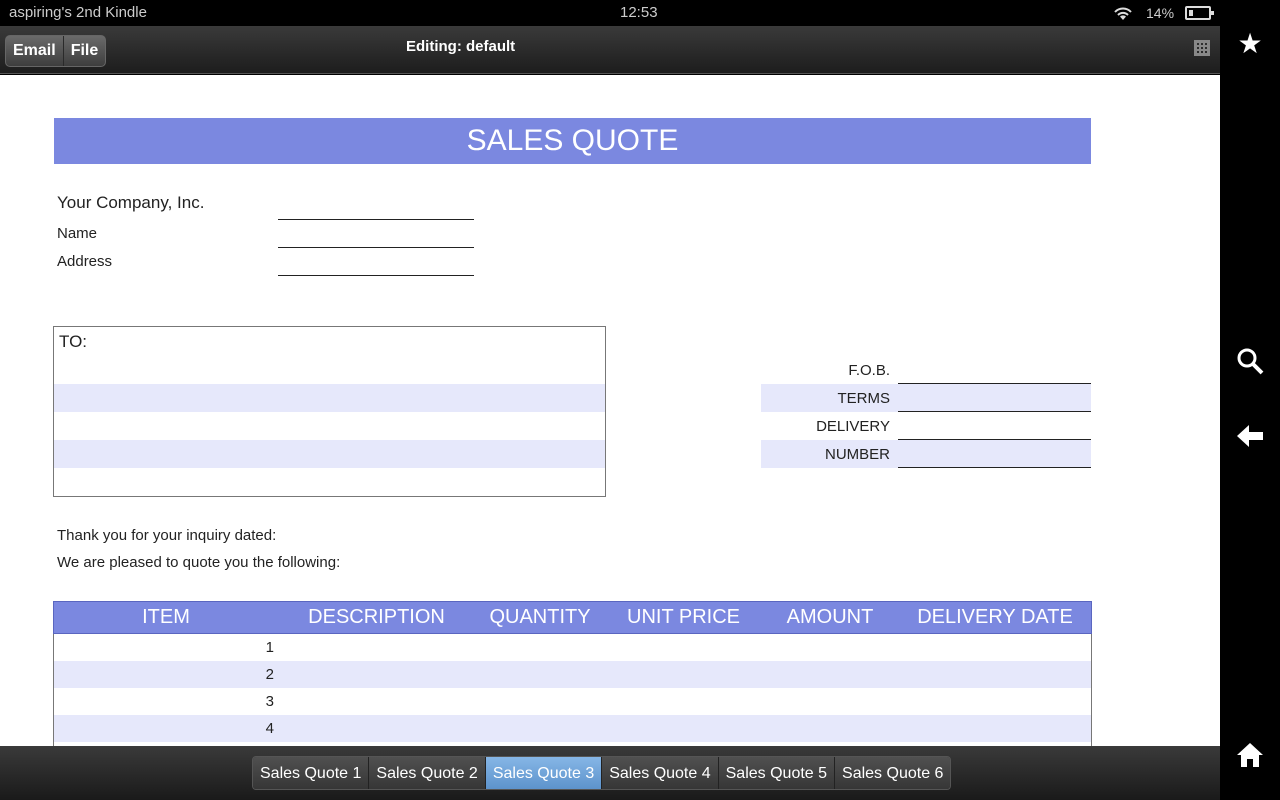  What do you see at coordinates (1199, 13) in the screenshot?
I see `battery-icon` at bounding box center [1199, 13].